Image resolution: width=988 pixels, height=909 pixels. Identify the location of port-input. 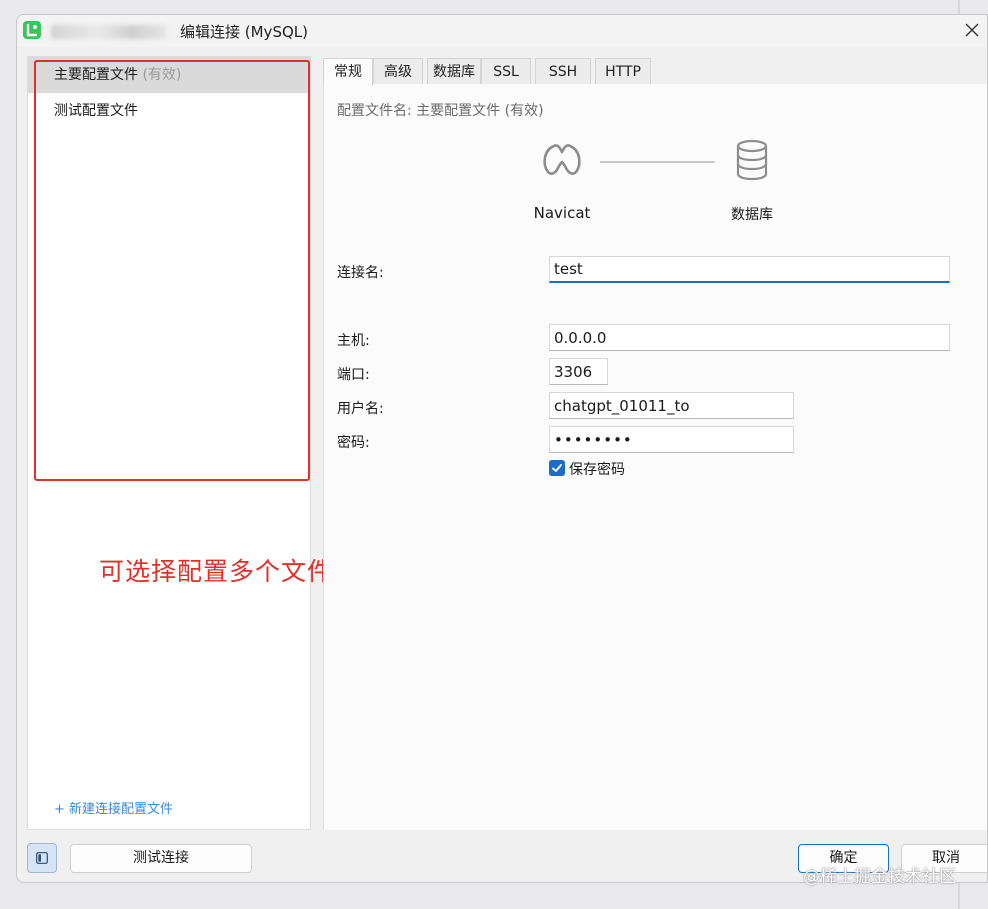
(578, 371).